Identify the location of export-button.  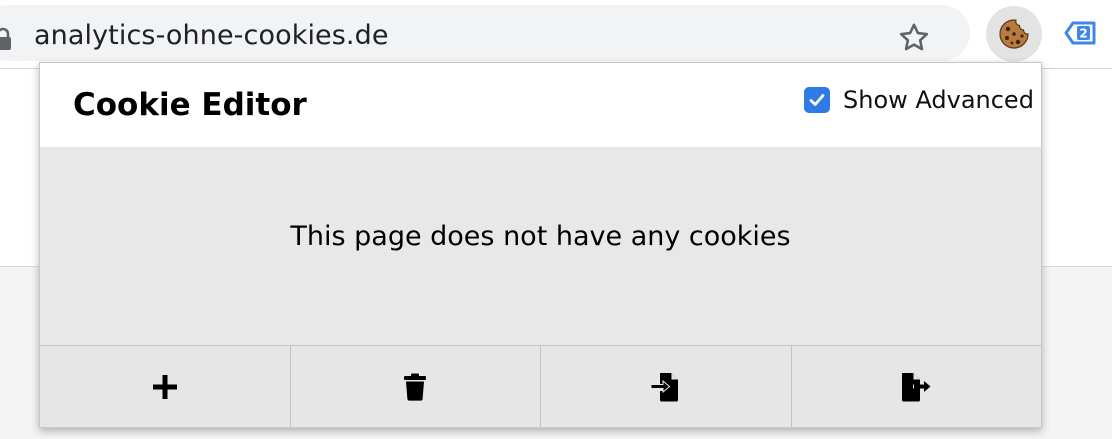
(917, 386).